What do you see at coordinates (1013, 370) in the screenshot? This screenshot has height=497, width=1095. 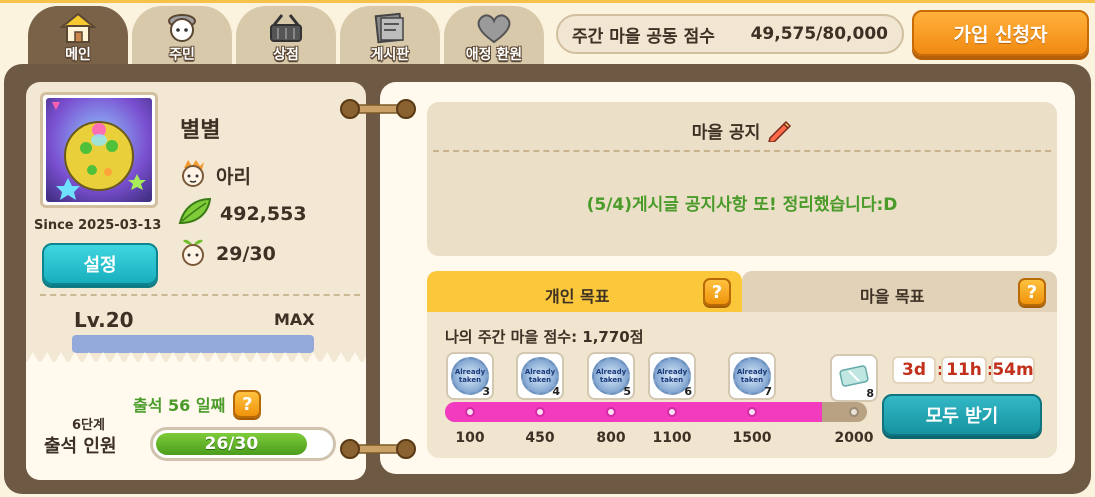 I see `timer-minutes: 54m` at bounding box center [1013, 370].